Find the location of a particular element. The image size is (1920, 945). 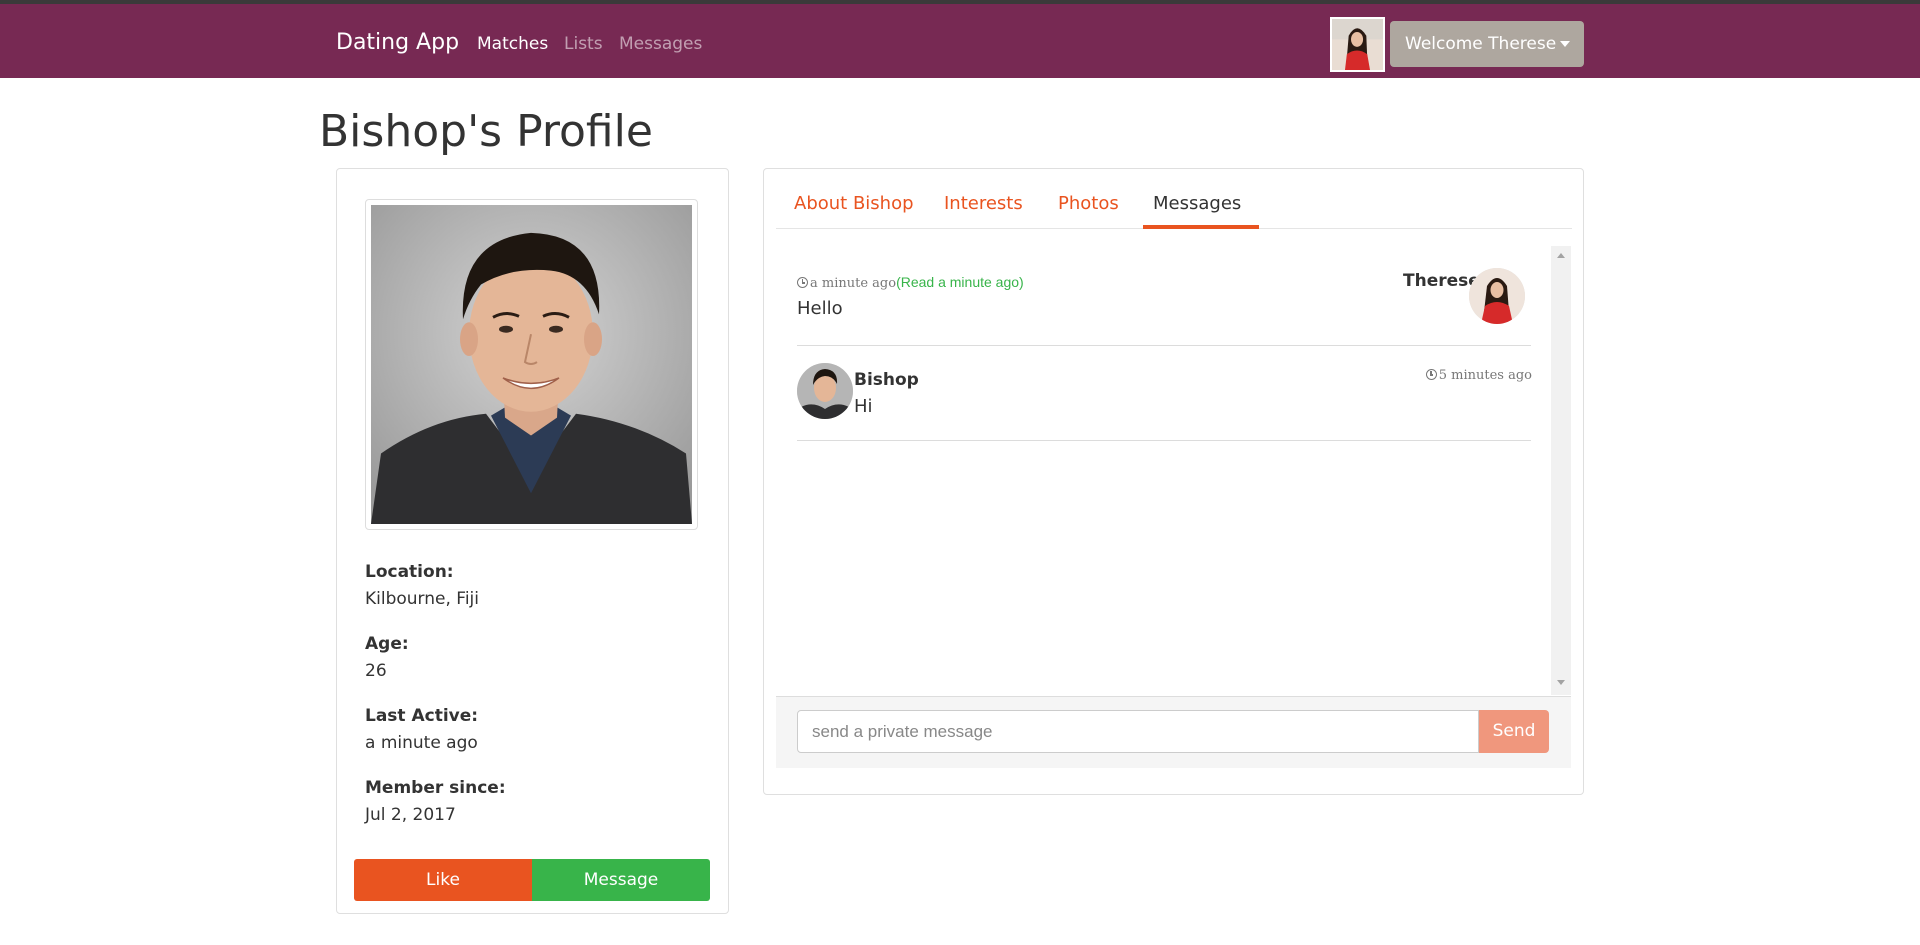

location-label: Location: is located at coordinates (409, 572).